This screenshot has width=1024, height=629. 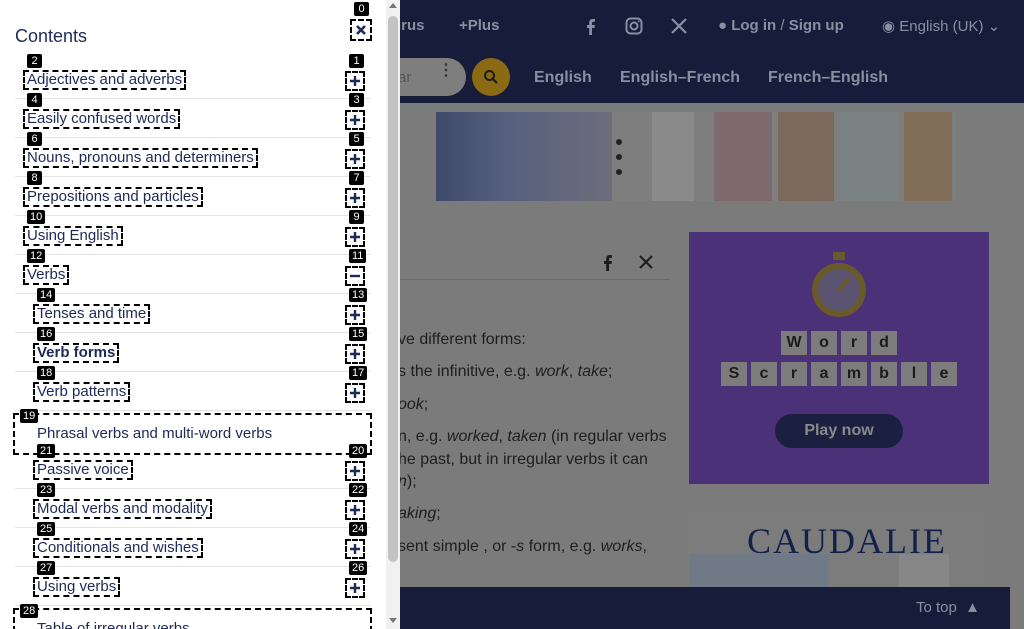 What do you see at coordinates (393, 289) in the screenshot?
I see `scrollbar-thumb` at bounding box center [393, 289].